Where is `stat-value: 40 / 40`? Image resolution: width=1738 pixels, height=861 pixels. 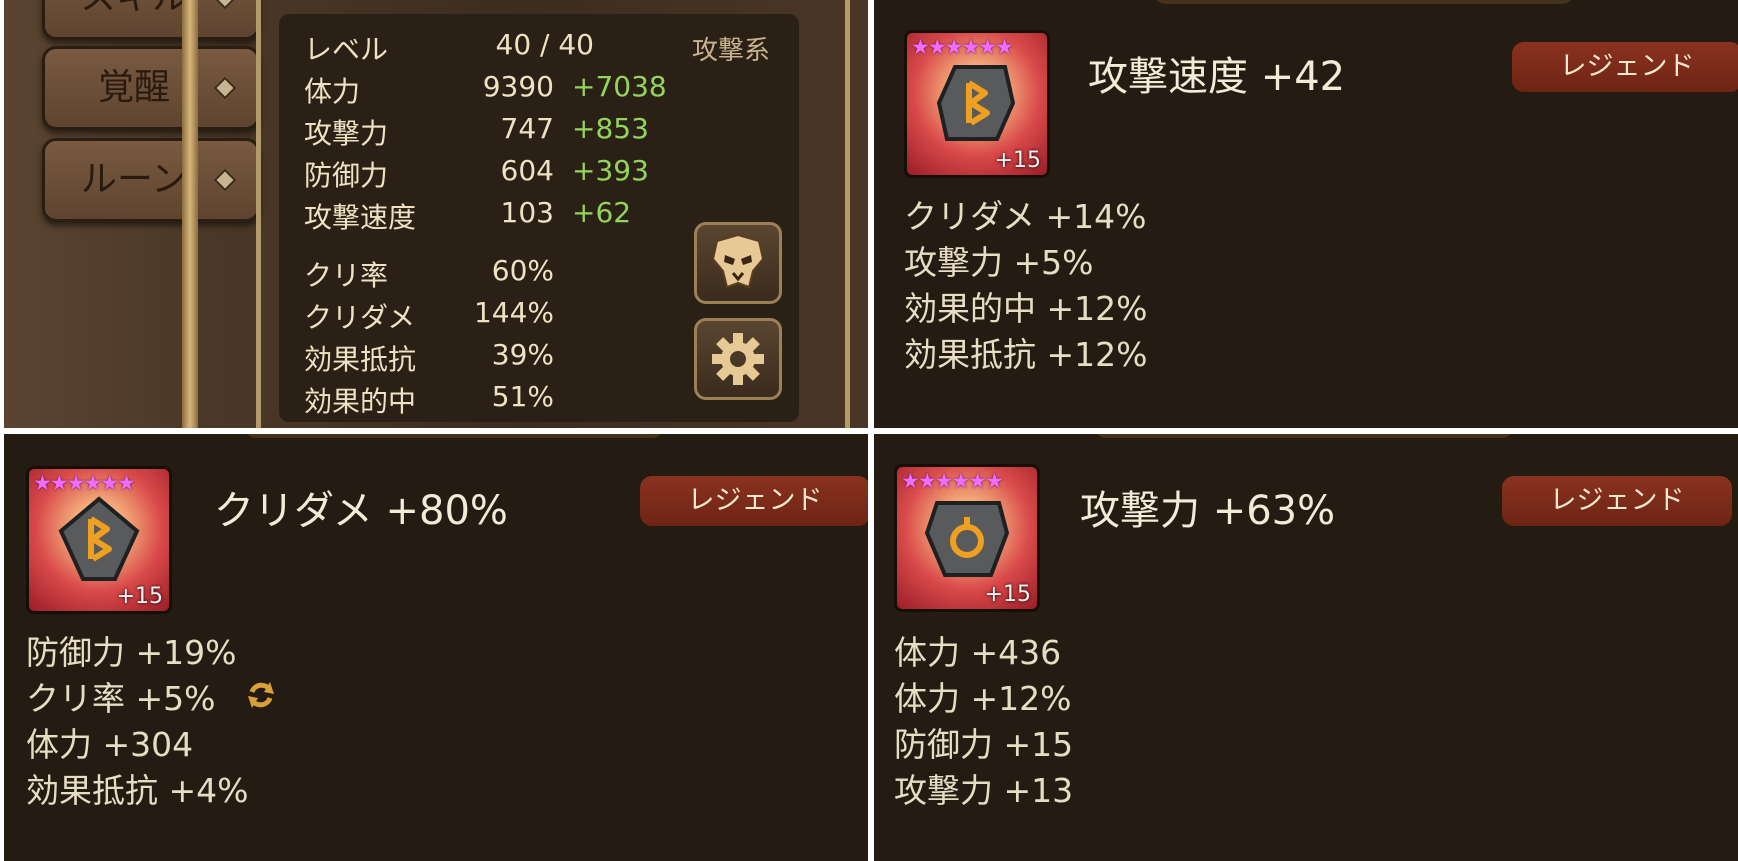 stat-value: 40 / 40 is located at coordinates (545, 44).